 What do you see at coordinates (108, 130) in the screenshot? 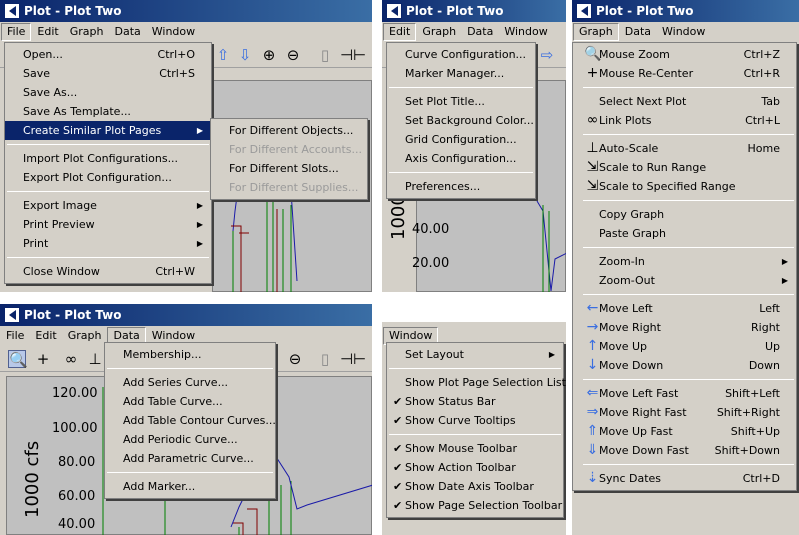
I see `menu-item-create-similar: Create Similar Plot Pages ▶` at bounding box center [108, 130].